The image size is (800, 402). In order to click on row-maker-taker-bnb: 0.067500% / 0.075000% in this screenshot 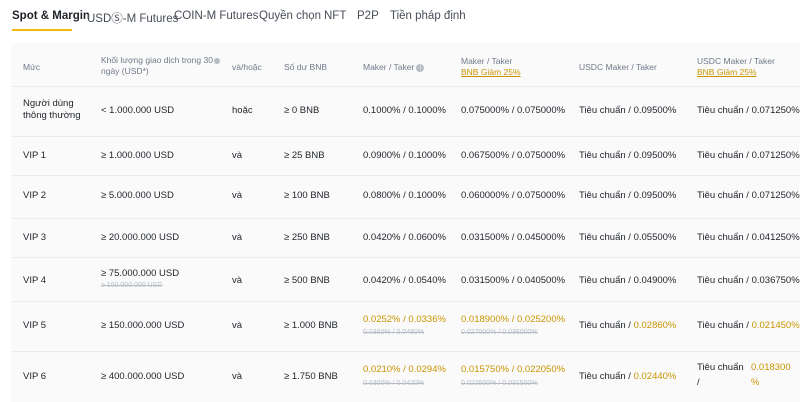, I will do `click(513, 155)`.